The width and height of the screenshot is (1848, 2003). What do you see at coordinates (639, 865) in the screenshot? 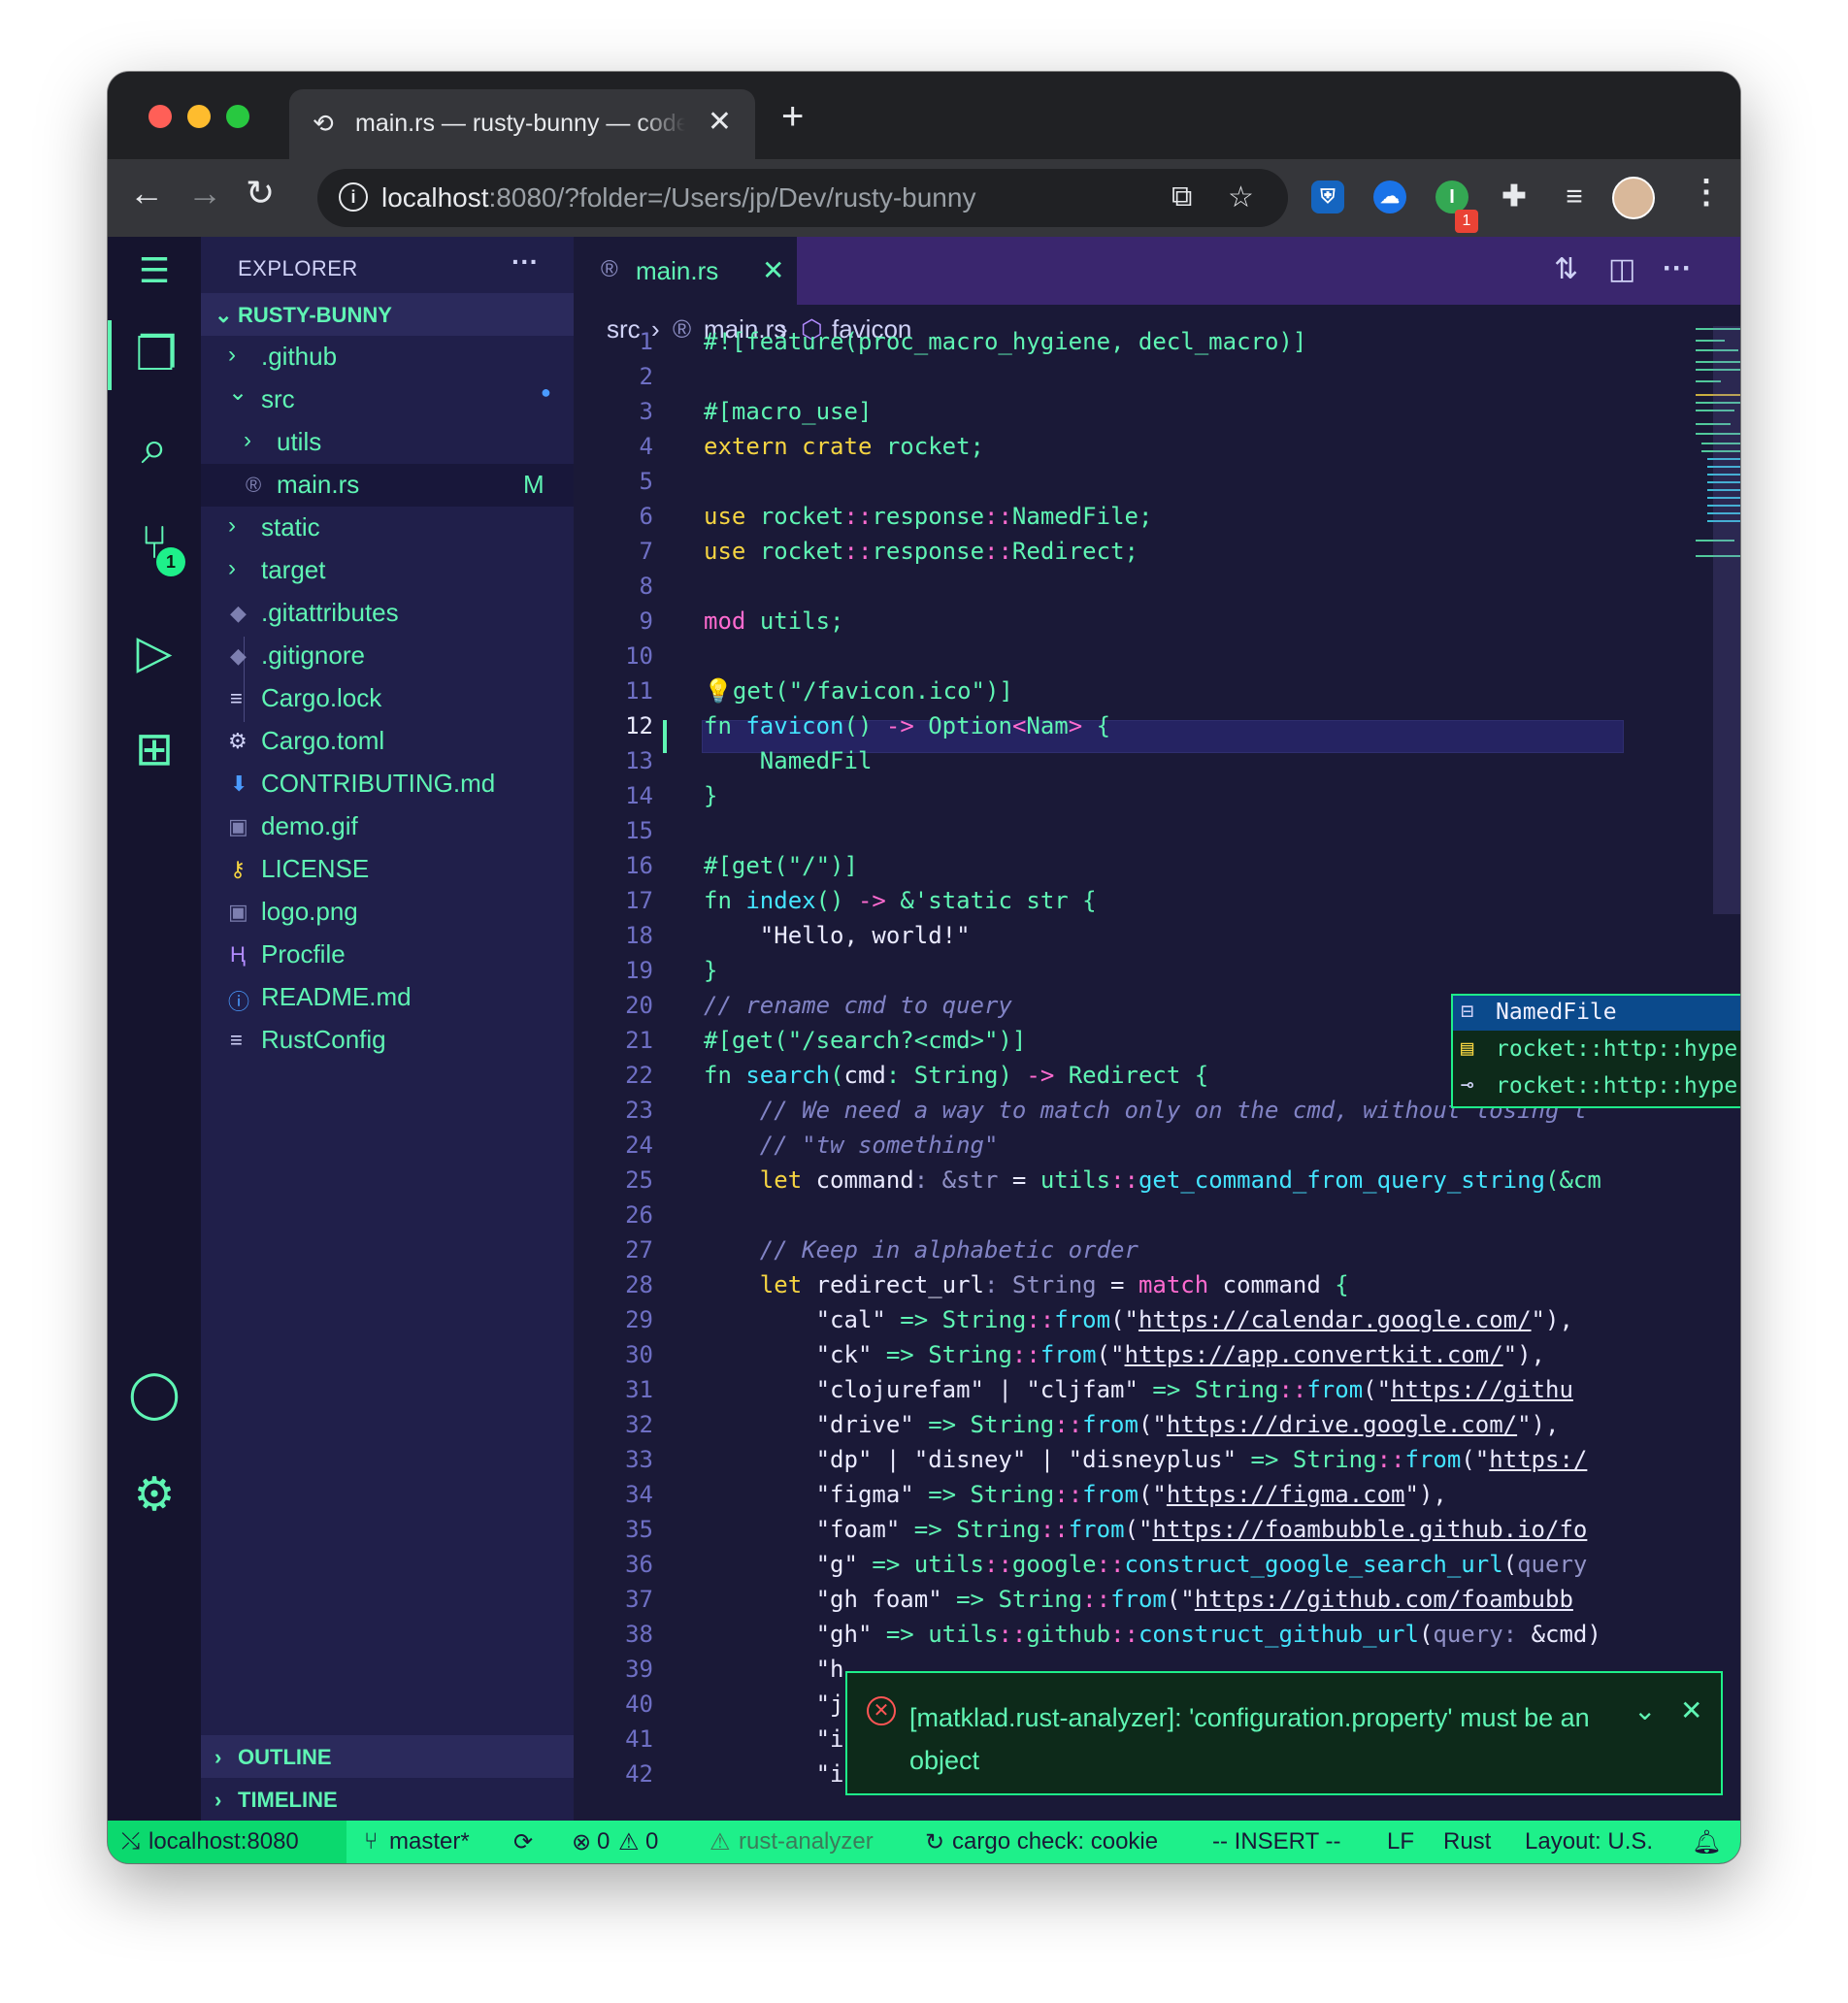
I see `line-number: 16` at bounding box center [639, 865].